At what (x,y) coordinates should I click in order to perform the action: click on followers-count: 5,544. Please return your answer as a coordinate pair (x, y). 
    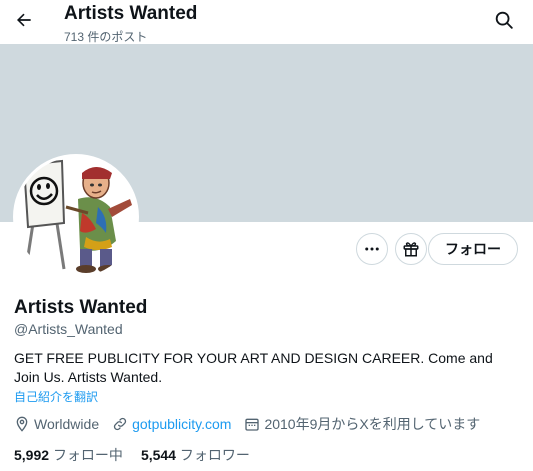
    Looking at the image, I should click on (158, 455).